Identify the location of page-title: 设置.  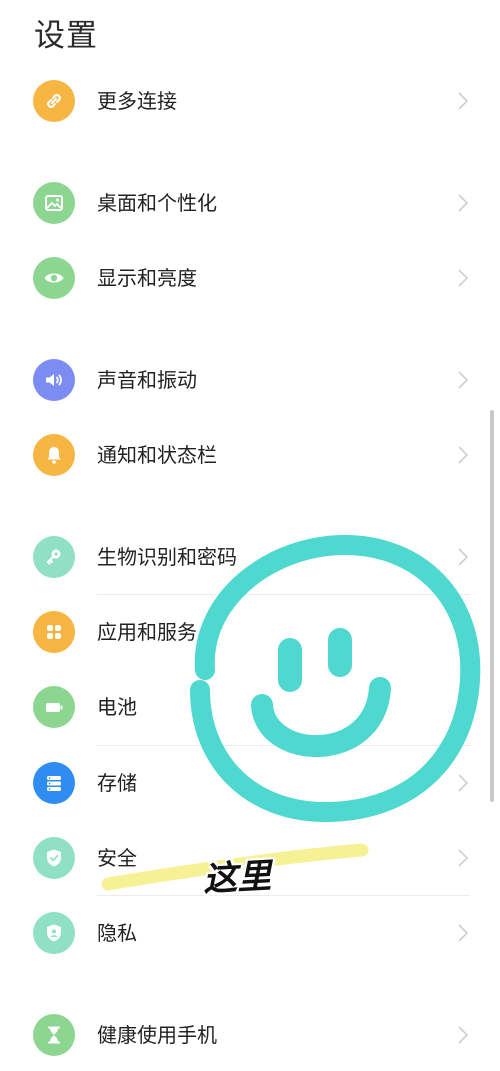
(66, 36).